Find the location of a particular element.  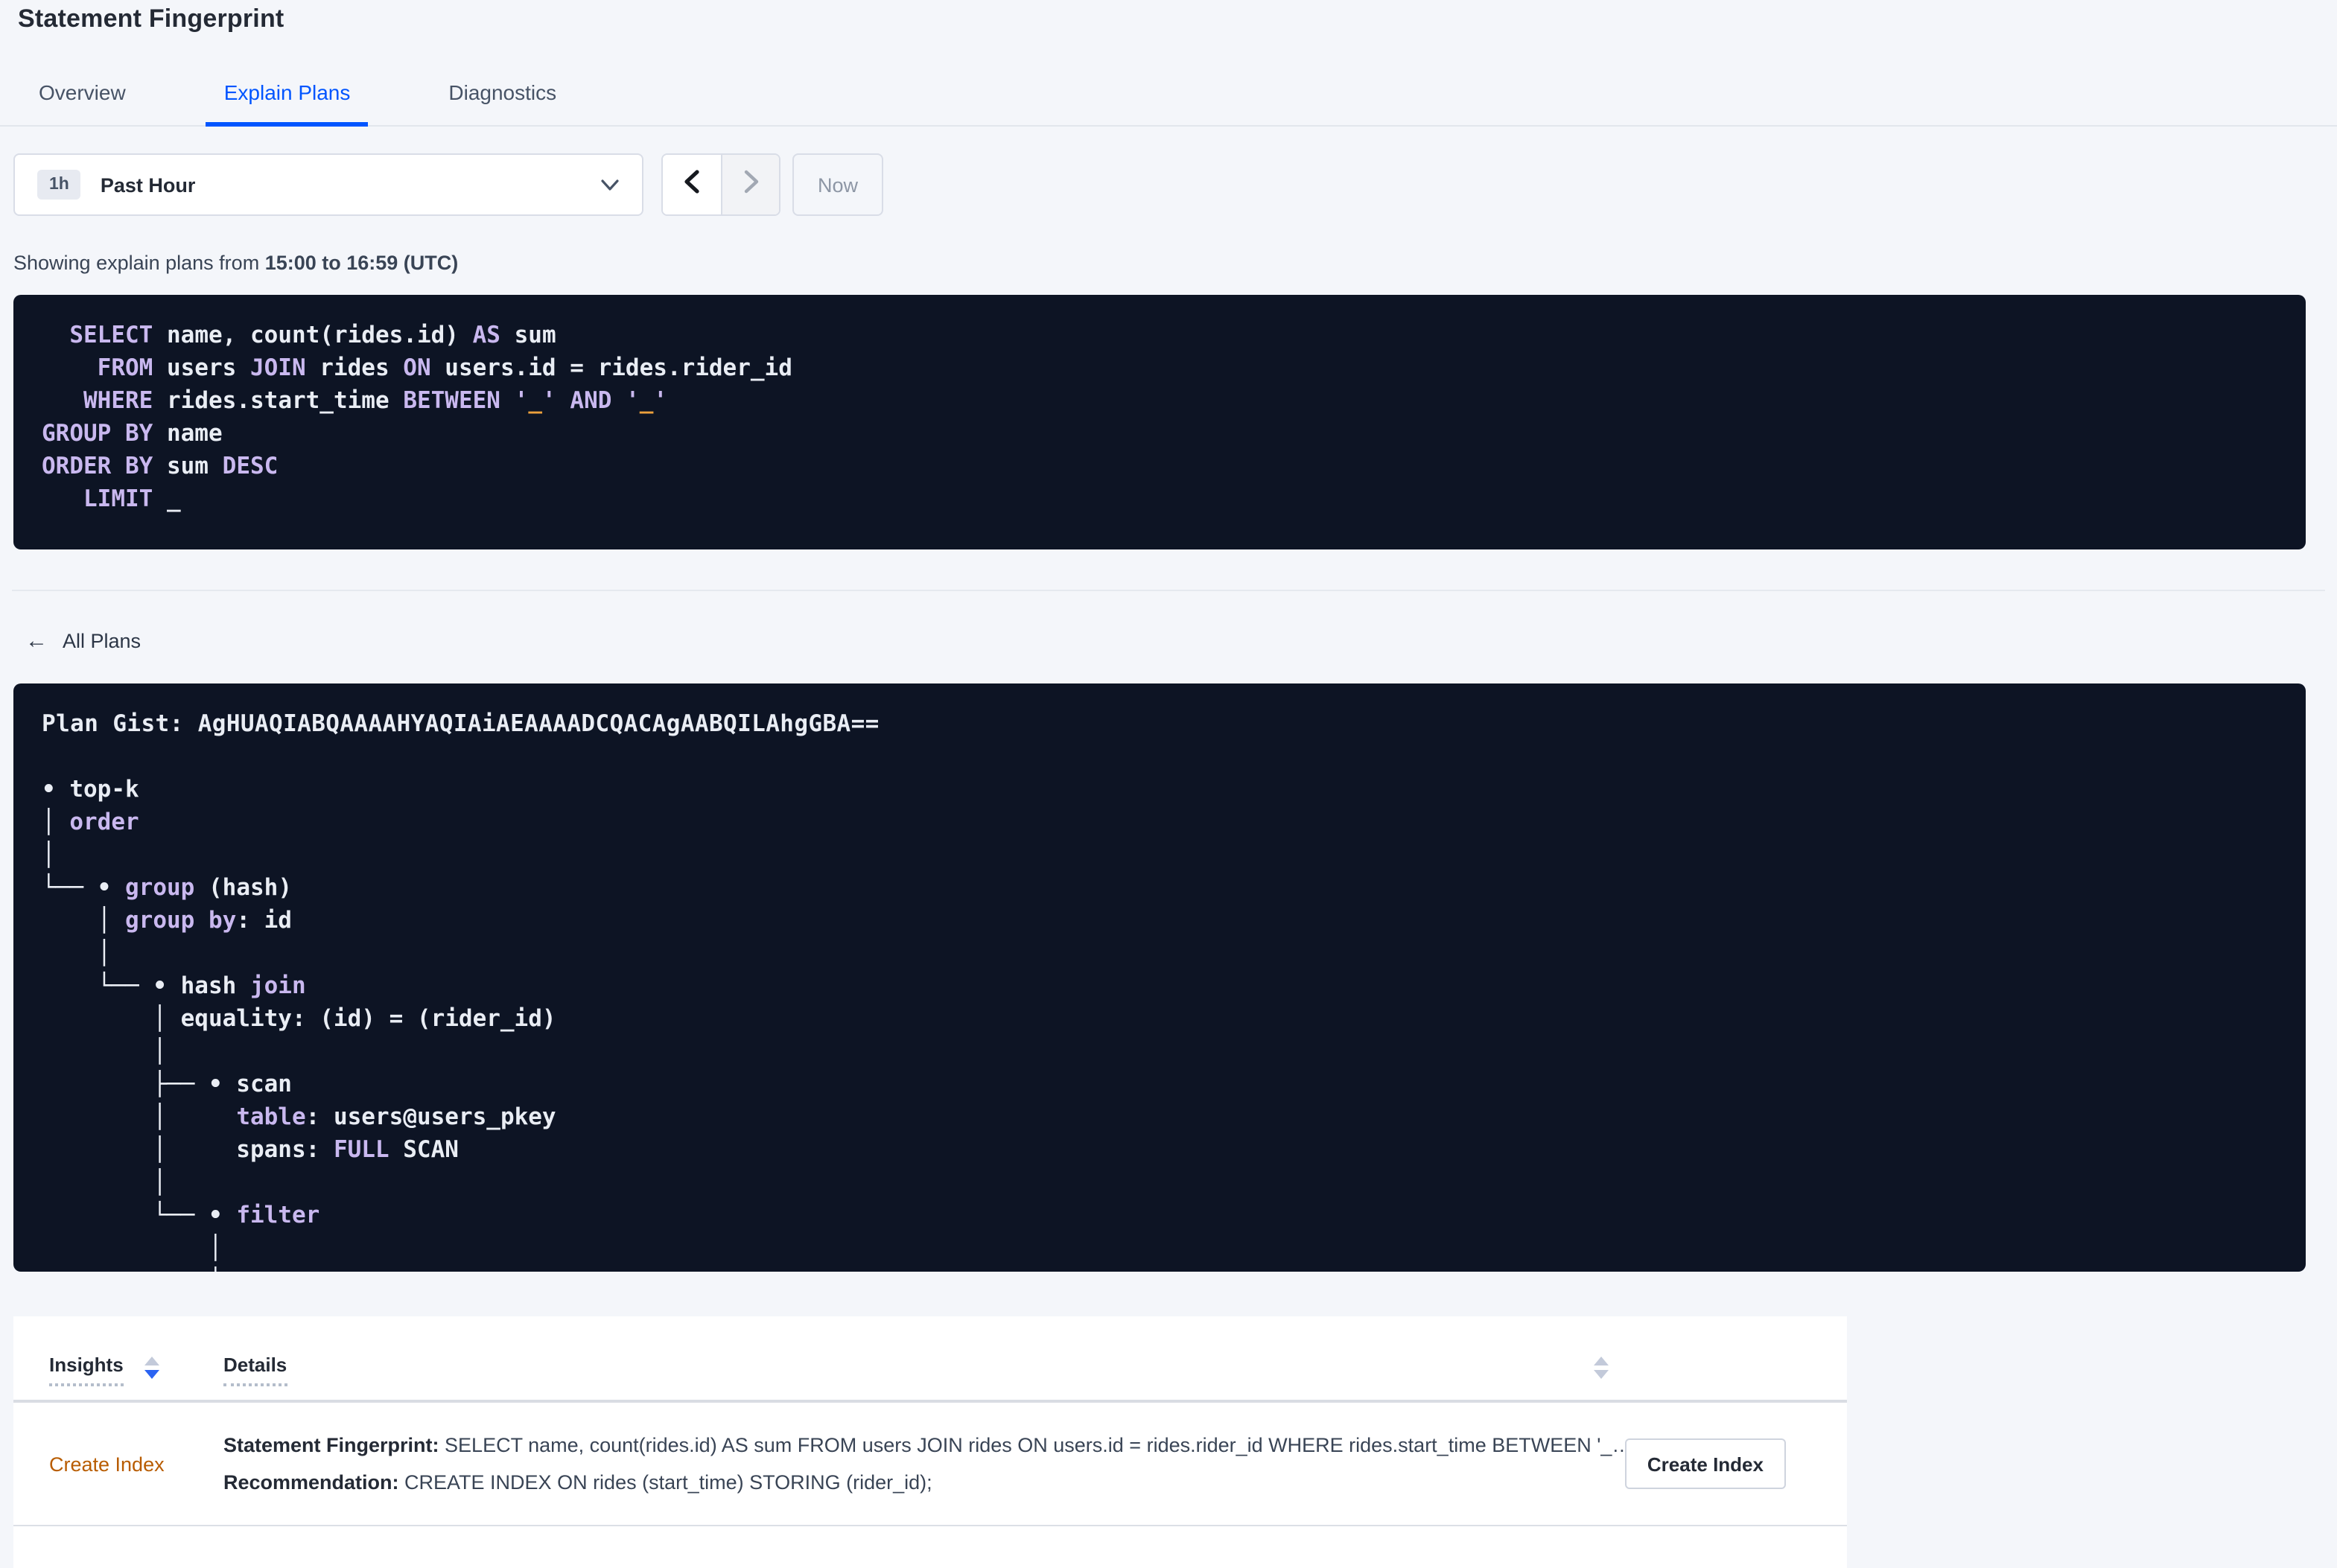

tab-explain-plans: Explain Plans is located at coordinates (287, 96).